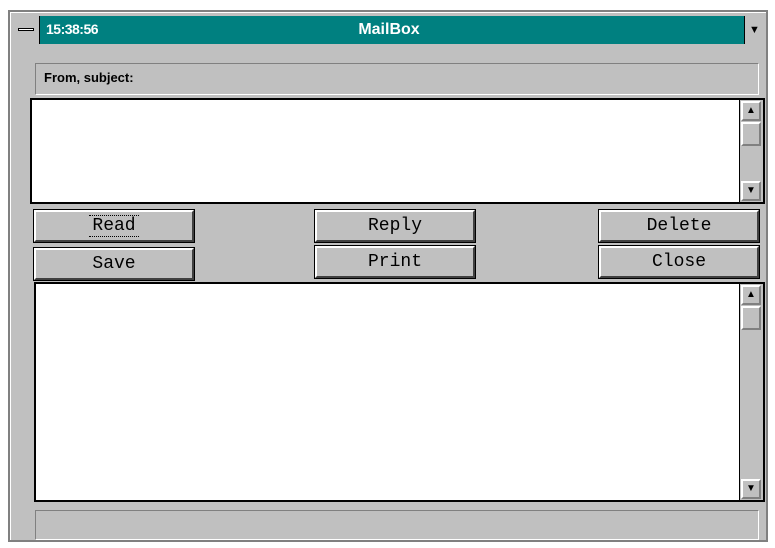  I want to click on read-button: Read, so click(114, 226).